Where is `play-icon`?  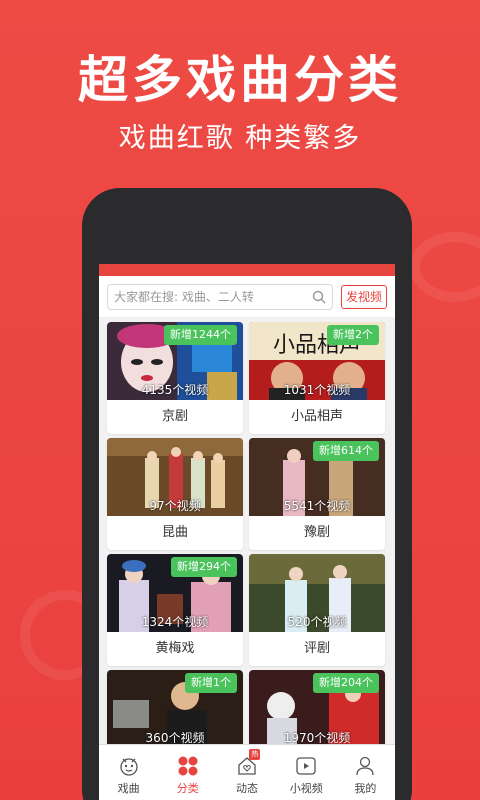 play-icon is located at coordinates (306, 766).